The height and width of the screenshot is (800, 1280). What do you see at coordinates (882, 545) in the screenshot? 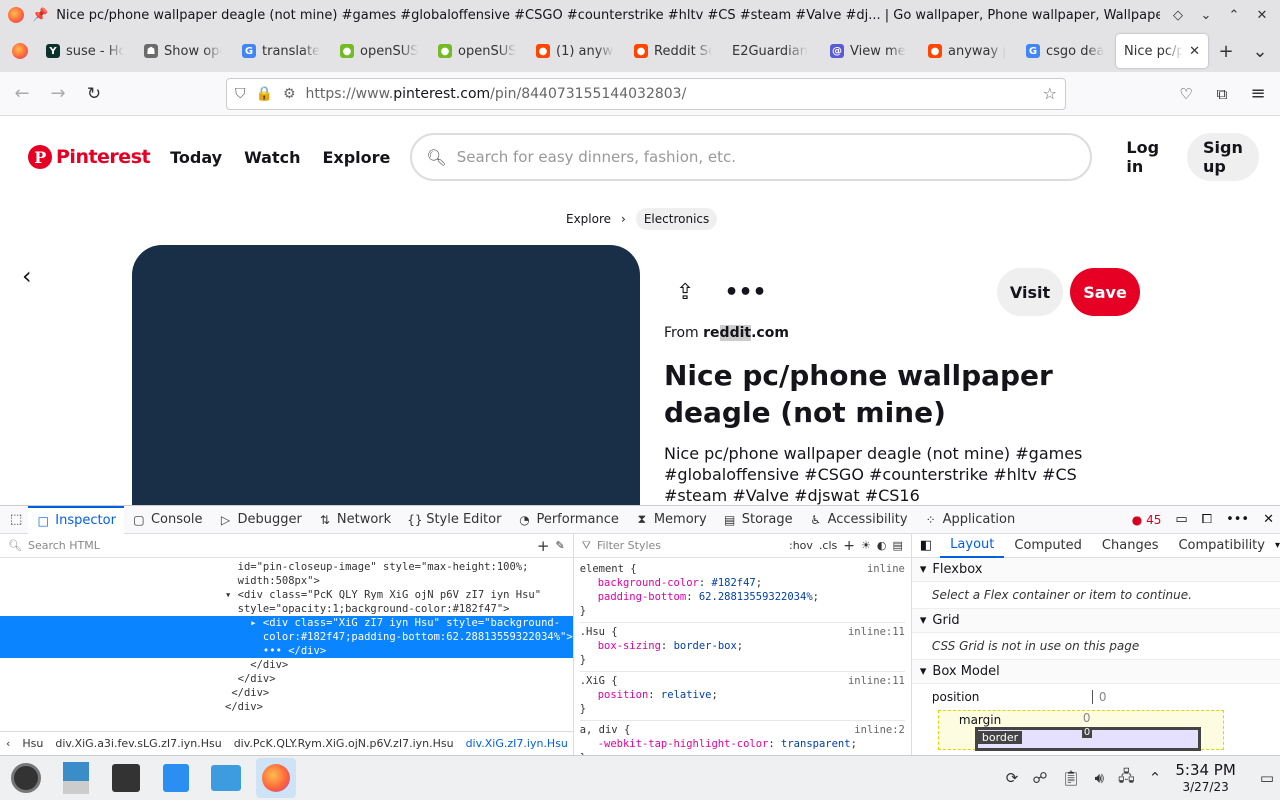
I see `dark-mode-icon: ◐` at bounding box center [882, 545].